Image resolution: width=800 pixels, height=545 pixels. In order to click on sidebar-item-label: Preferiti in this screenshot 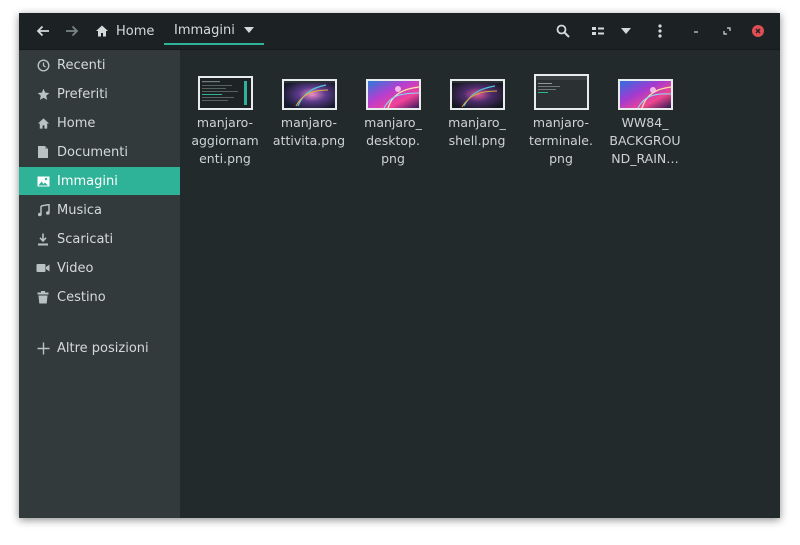, I will do `click(82, 94)`.